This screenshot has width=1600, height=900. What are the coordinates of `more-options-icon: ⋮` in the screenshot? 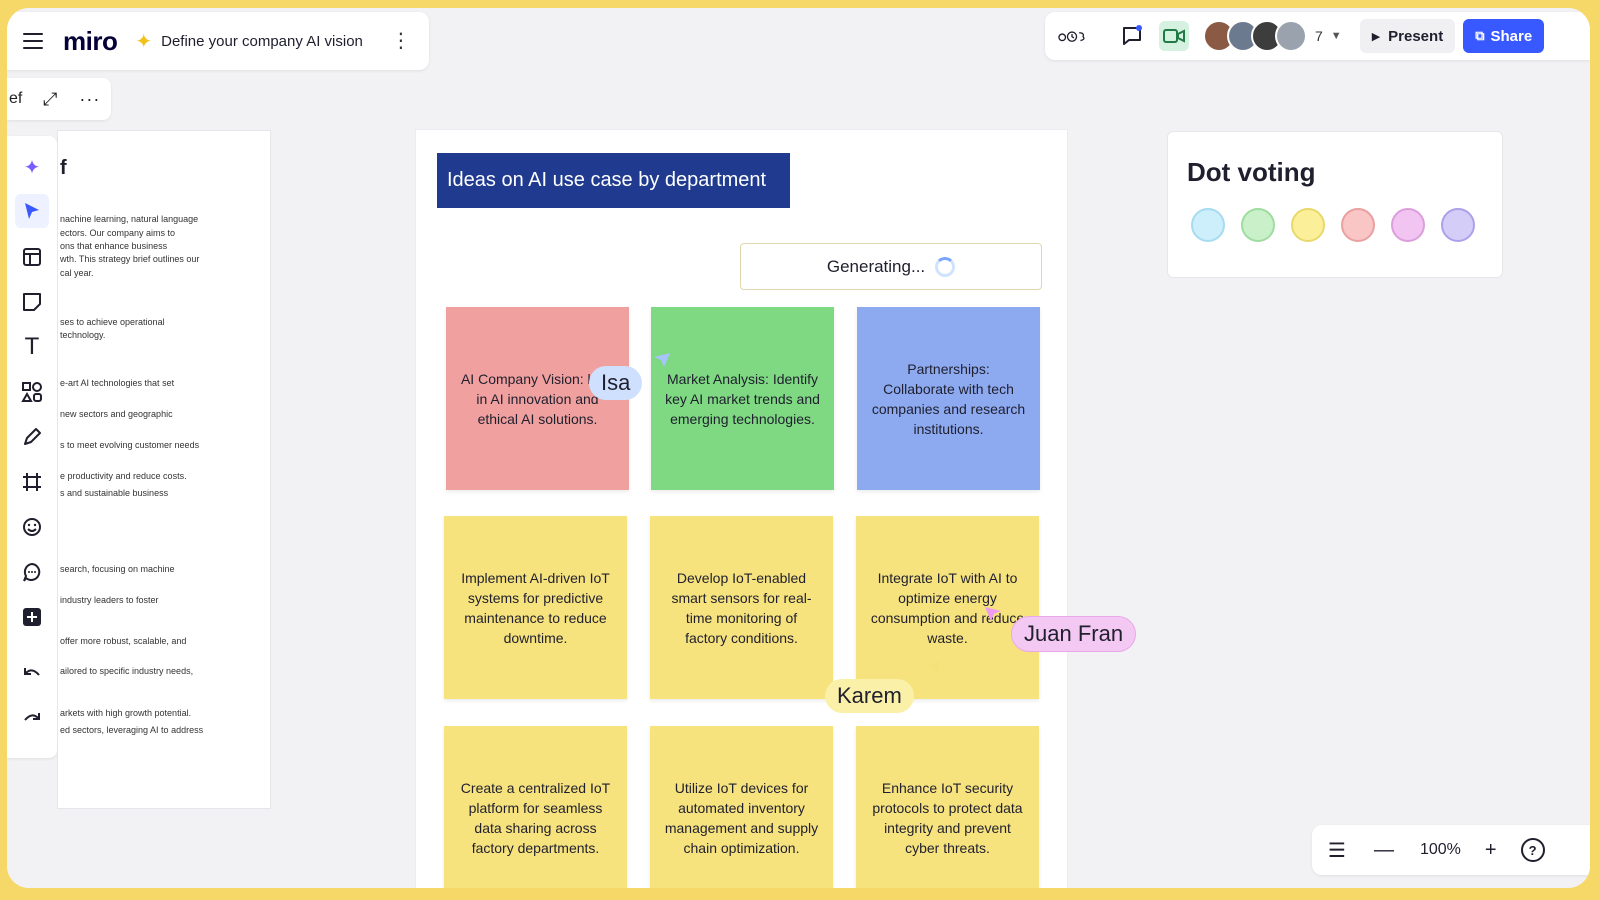 It's located at (401, 41).